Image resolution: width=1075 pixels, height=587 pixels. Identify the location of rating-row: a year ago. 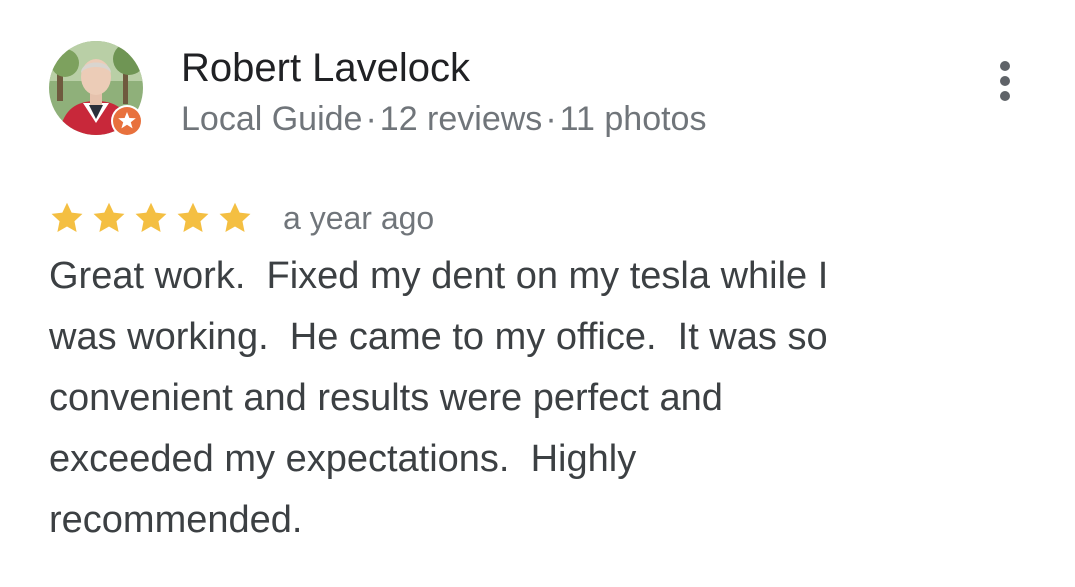
(241, 218).